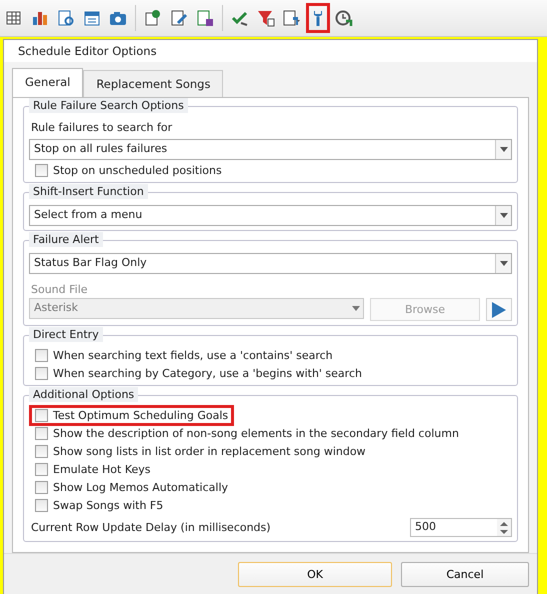 Image resolution: width=547 pixels, height=594 pixels. I want to click on group-title: Additional Options, so click(83, 394).